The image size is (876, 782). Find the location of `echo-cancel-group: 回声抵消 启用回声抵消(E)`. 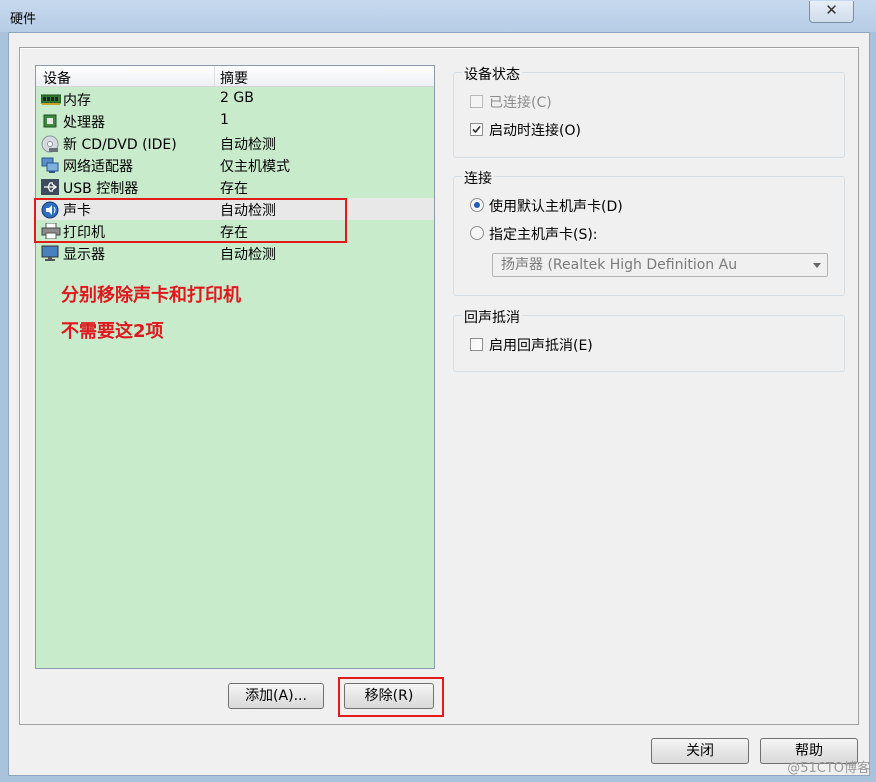

echo-cancel-group: 回声抵消 启用回声抵消(E) is located at coordinates (649, 339).